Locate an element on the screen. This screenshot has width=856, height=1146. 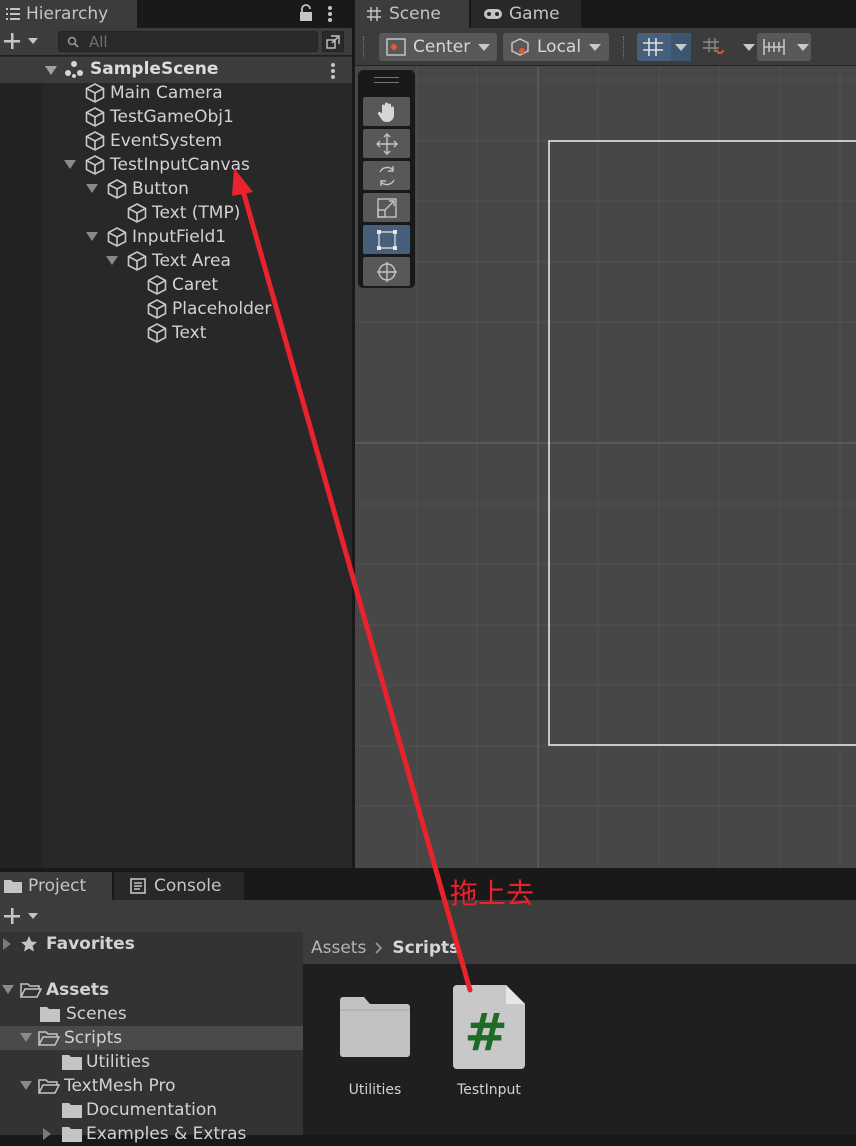
rect-tool-button is located at coordinates (386, 239).